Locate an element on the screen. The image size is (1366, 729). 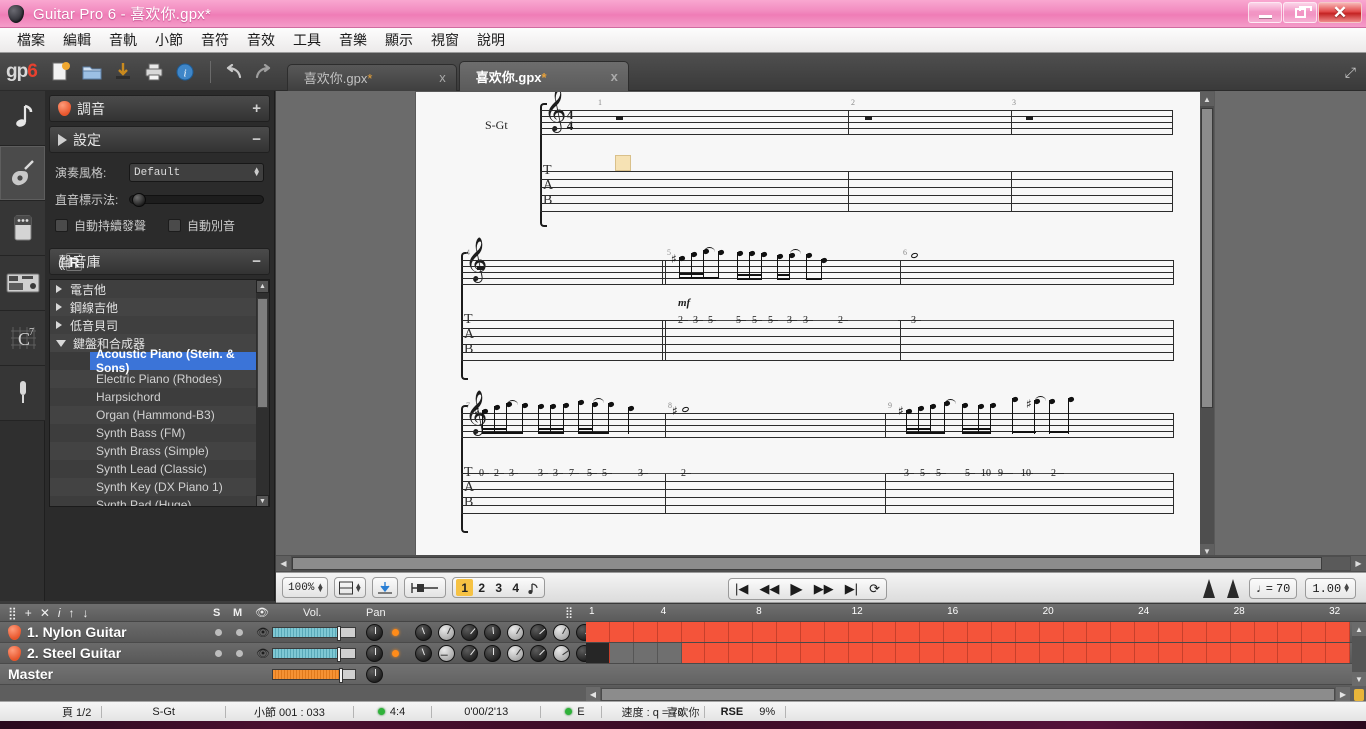
zoom-control: 100% ▲ ▼ is located at coordinates (305, 587).